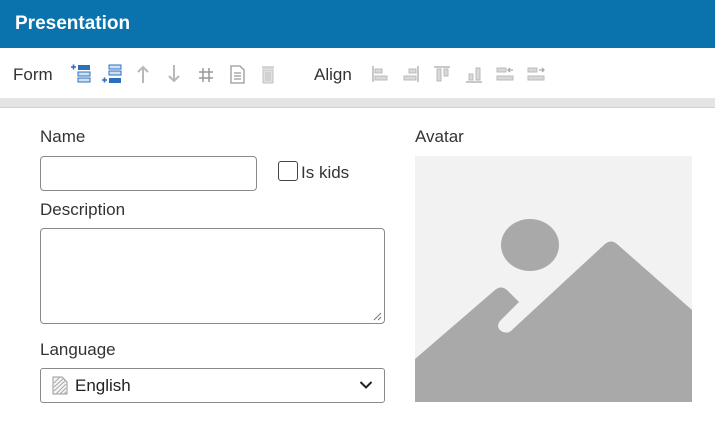 Image resolution: width=715 pixels, height=437 pixels. I want to click on splitter, so click(357, 103).